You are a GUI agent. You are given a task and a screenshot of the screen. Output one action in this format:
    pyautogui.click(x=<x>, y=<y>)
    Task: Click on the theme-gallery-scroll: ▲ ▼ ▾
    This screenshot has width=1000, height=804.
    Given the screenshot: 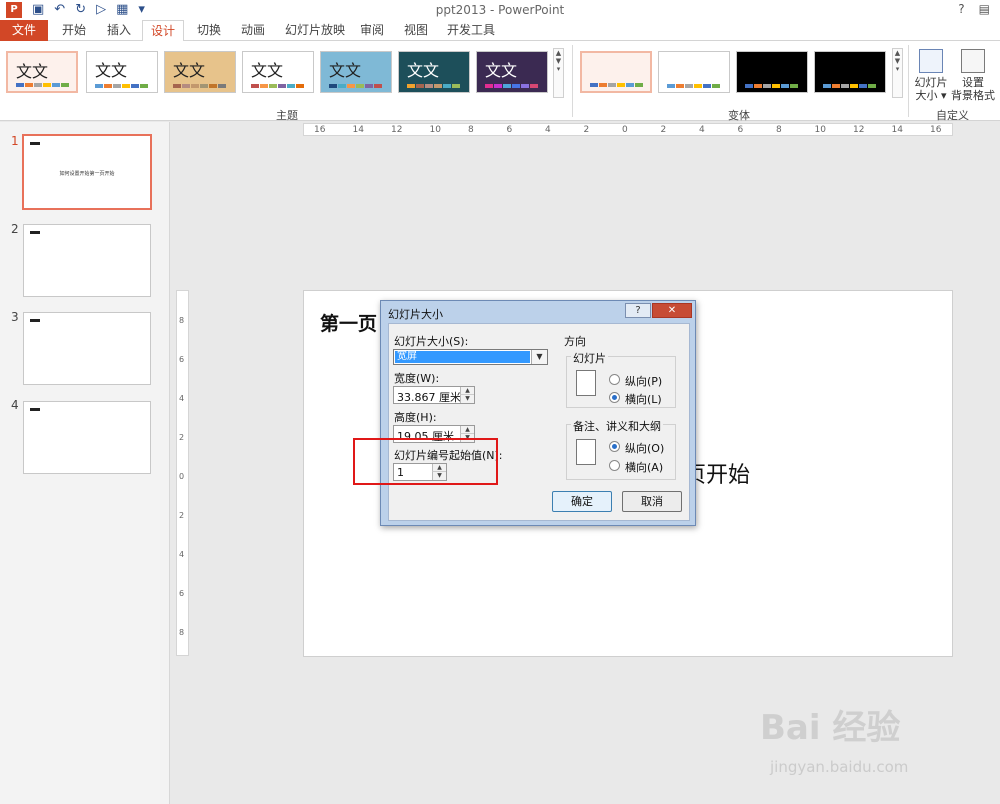 What is the action you would take?
    pyautogui.click(x=558, y=73)
    